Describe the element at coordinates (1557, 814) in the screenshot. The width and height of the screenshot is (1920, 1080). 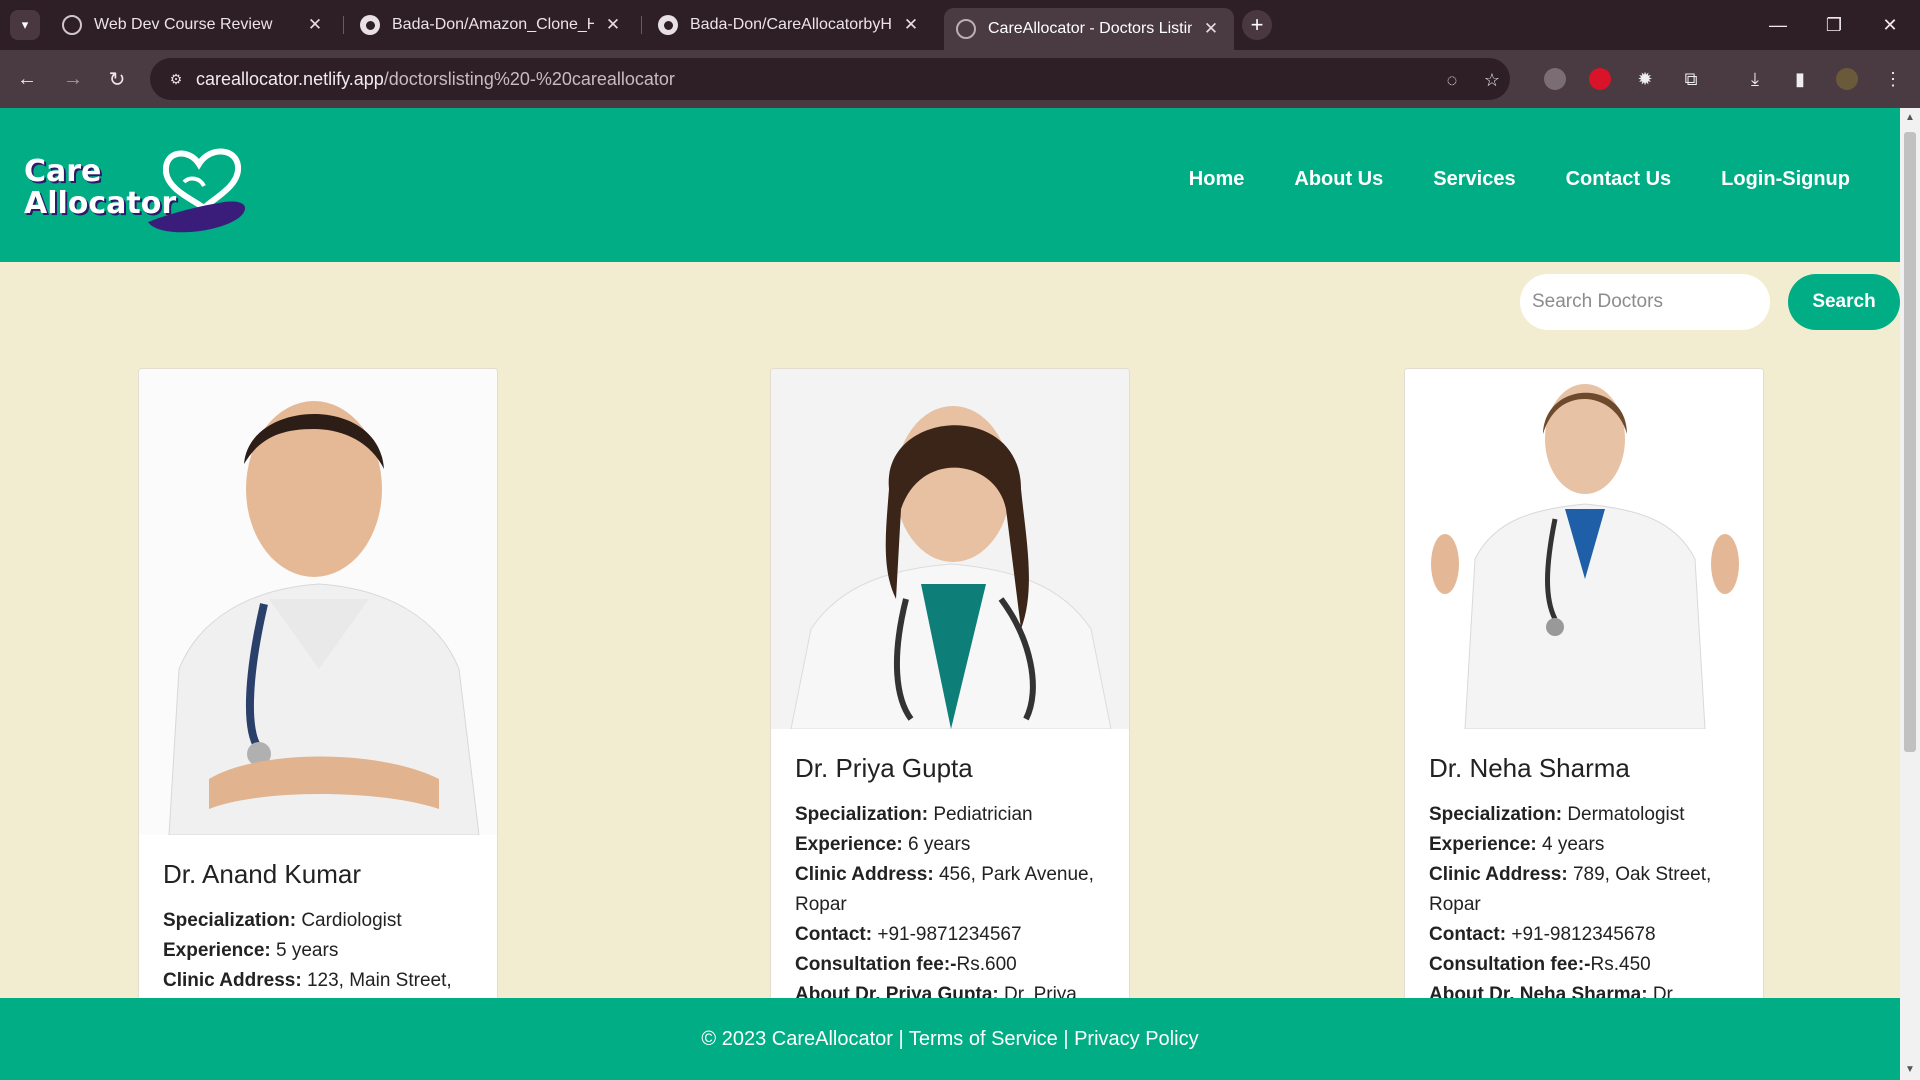
I see `doctor-specialization: Specialization: Dermatologist` at that location.